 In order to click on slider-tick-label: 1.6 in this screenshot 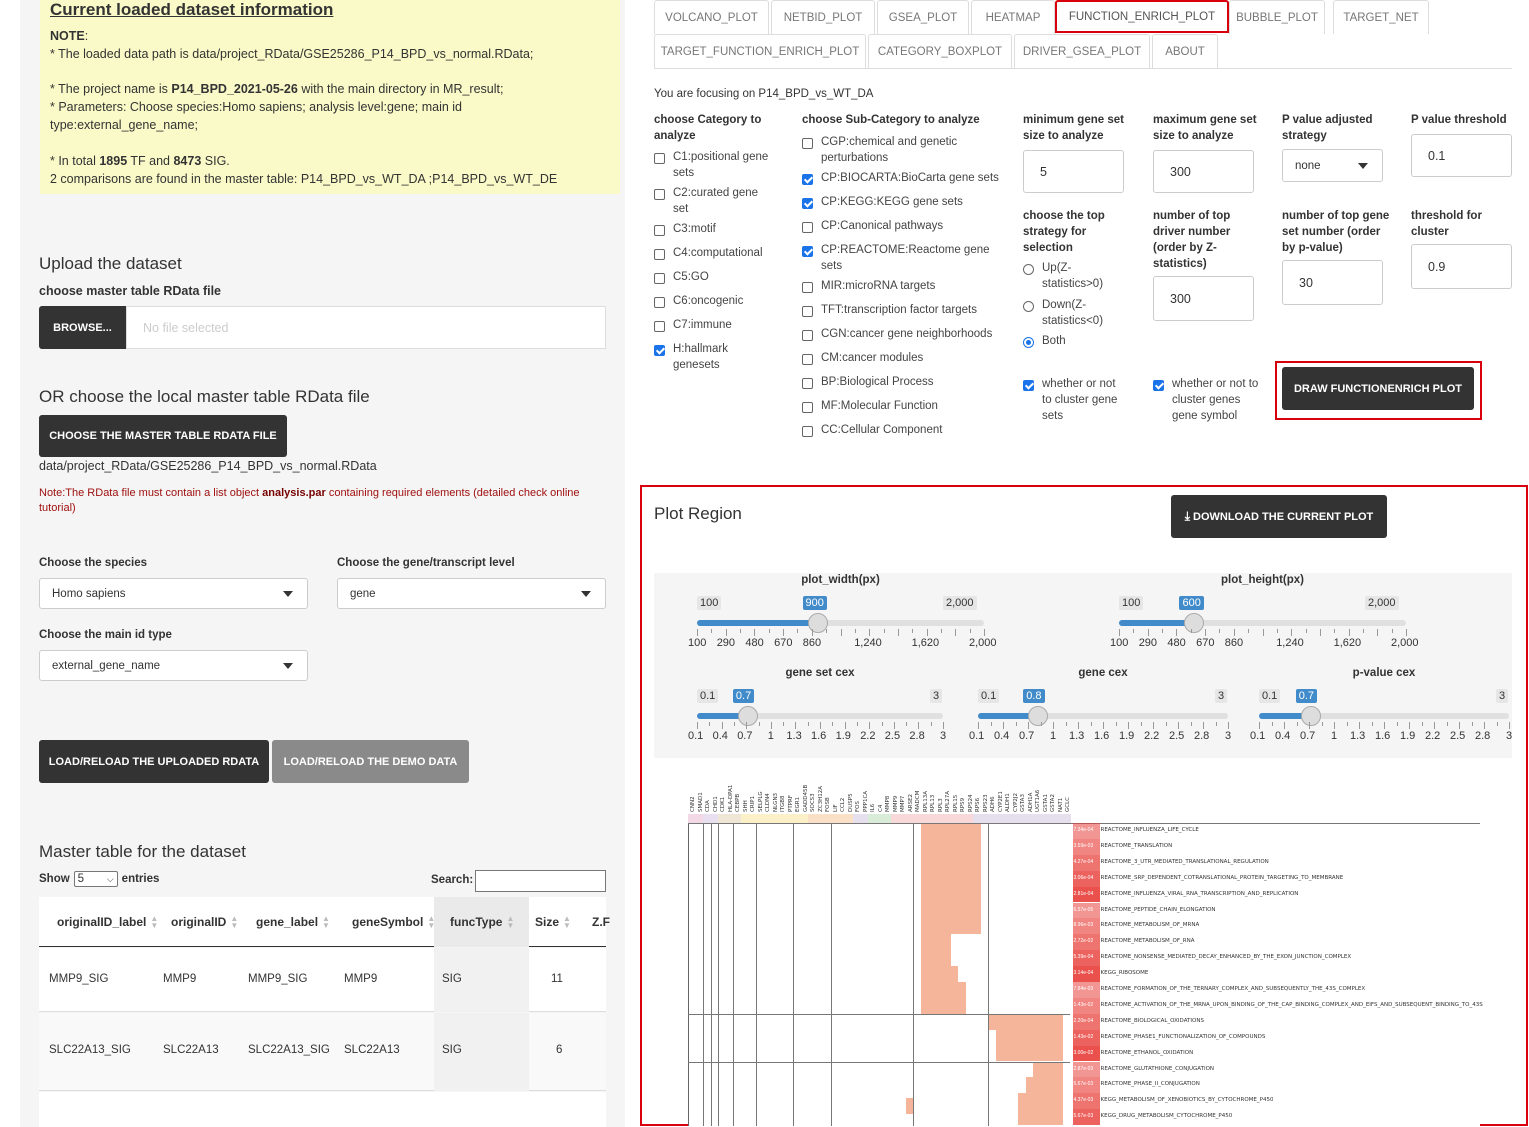, I will do `click(1383, 736)`.